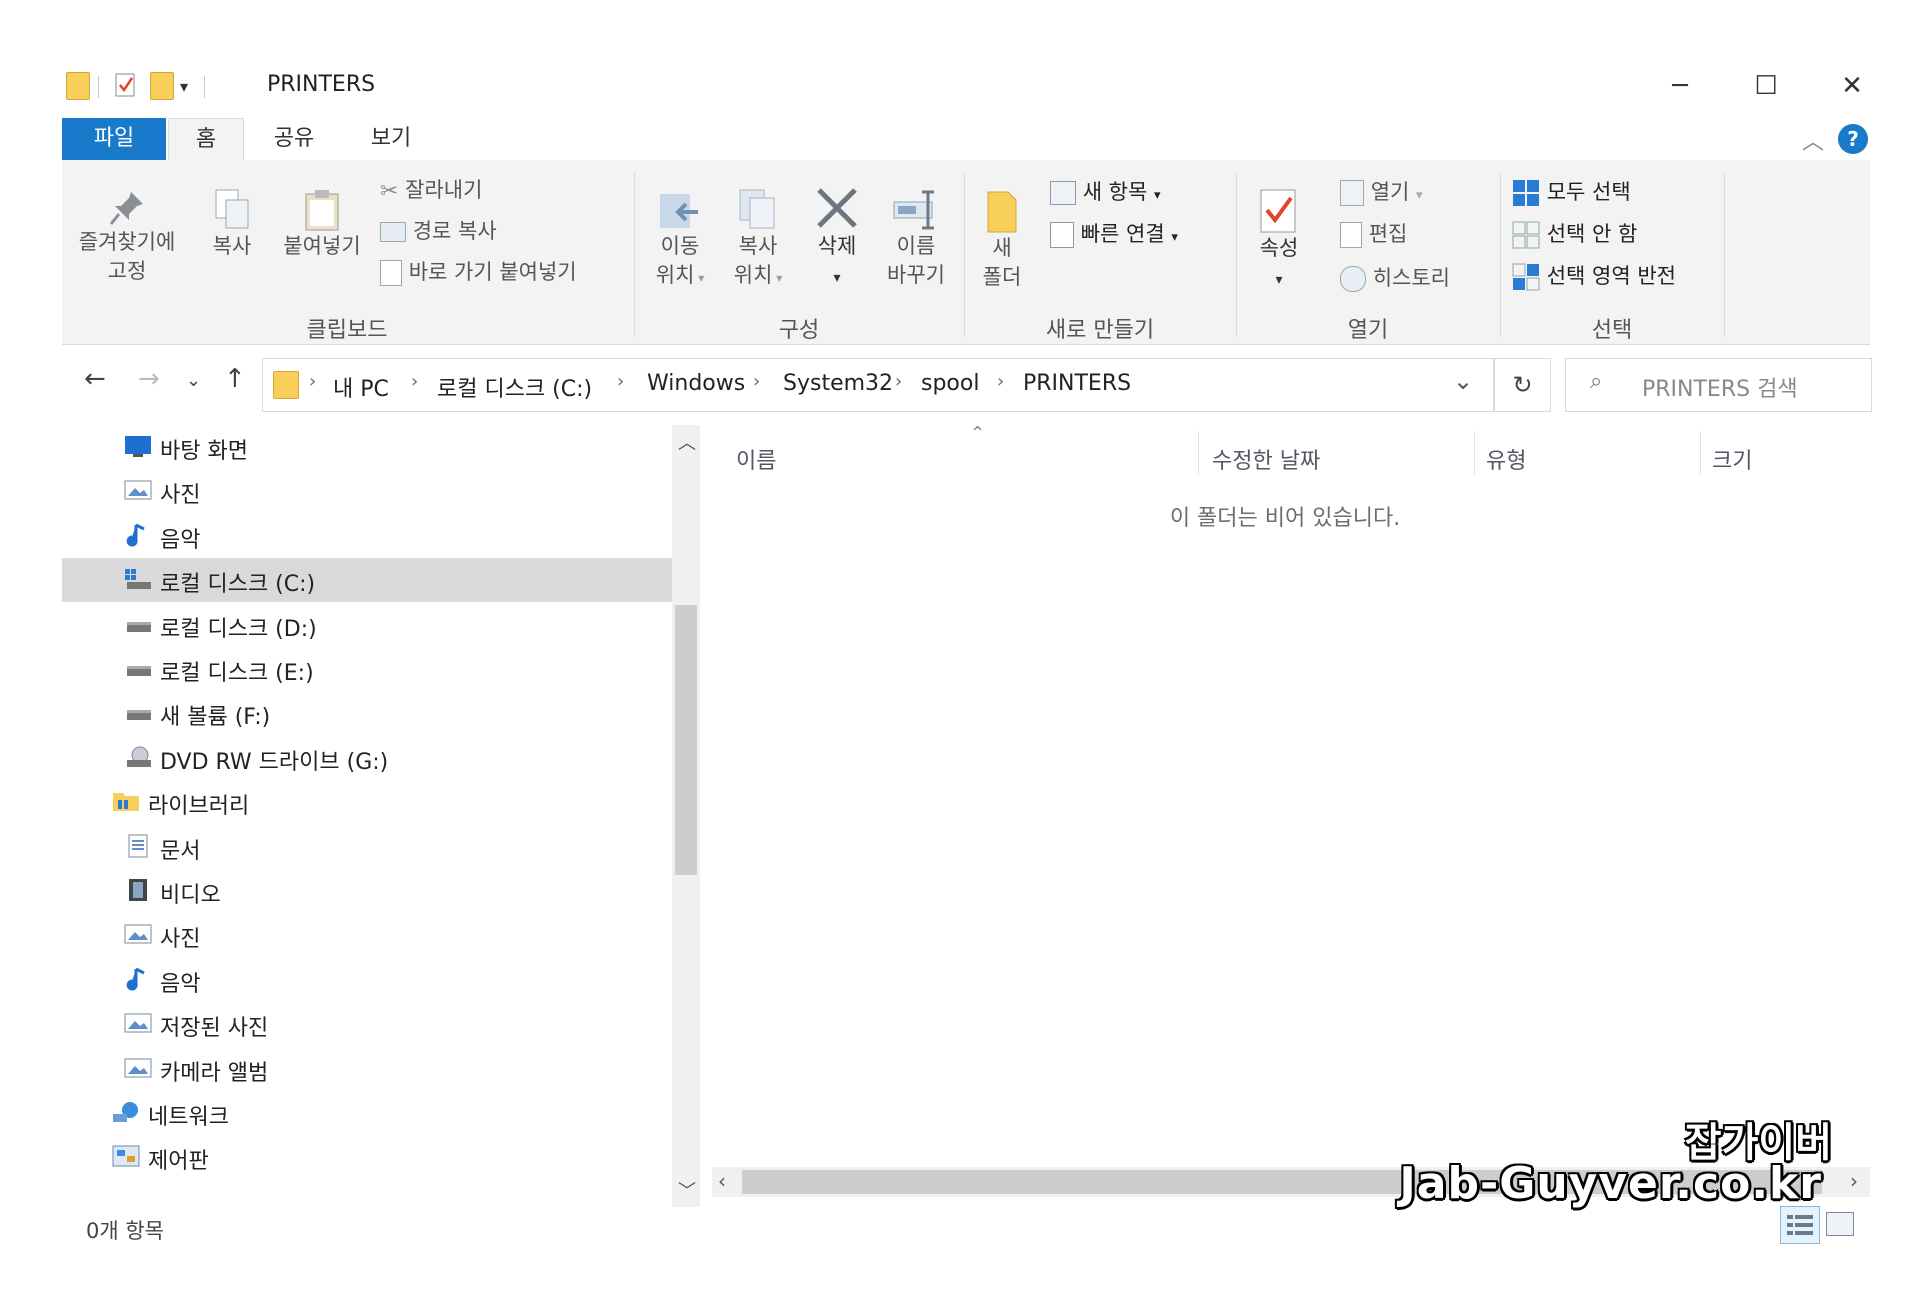 The width and height of the screenshot is (1918, 1305). I want to click on move-to-icon, so click(679, 211).